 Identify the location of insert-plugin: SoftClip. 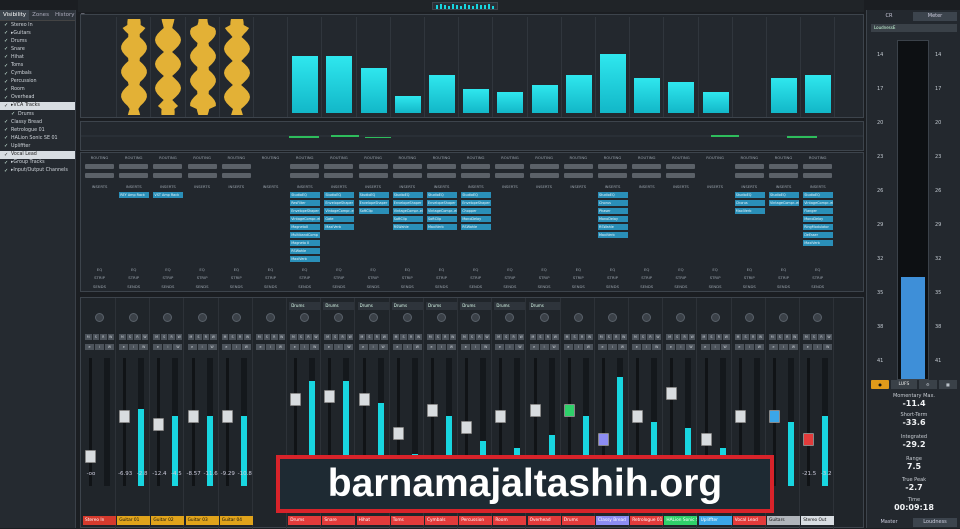
(407, 219).